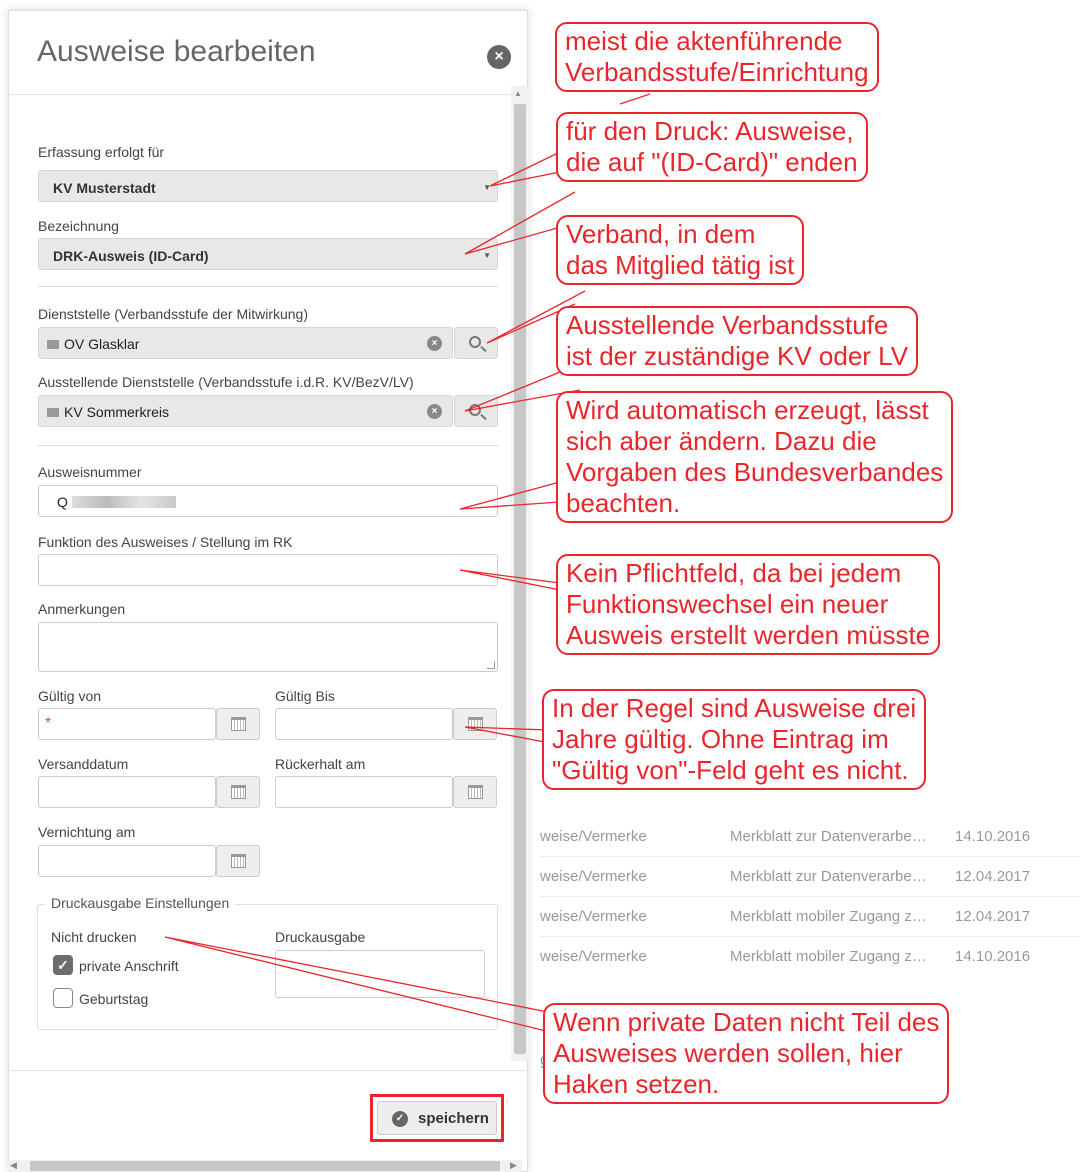 The image size is (1083, 1172). What do you see at coordinates (82, 609) in the screenshot?
I see `anmerkungen-label: Anmerkungen` at bounding box center [82, 609].